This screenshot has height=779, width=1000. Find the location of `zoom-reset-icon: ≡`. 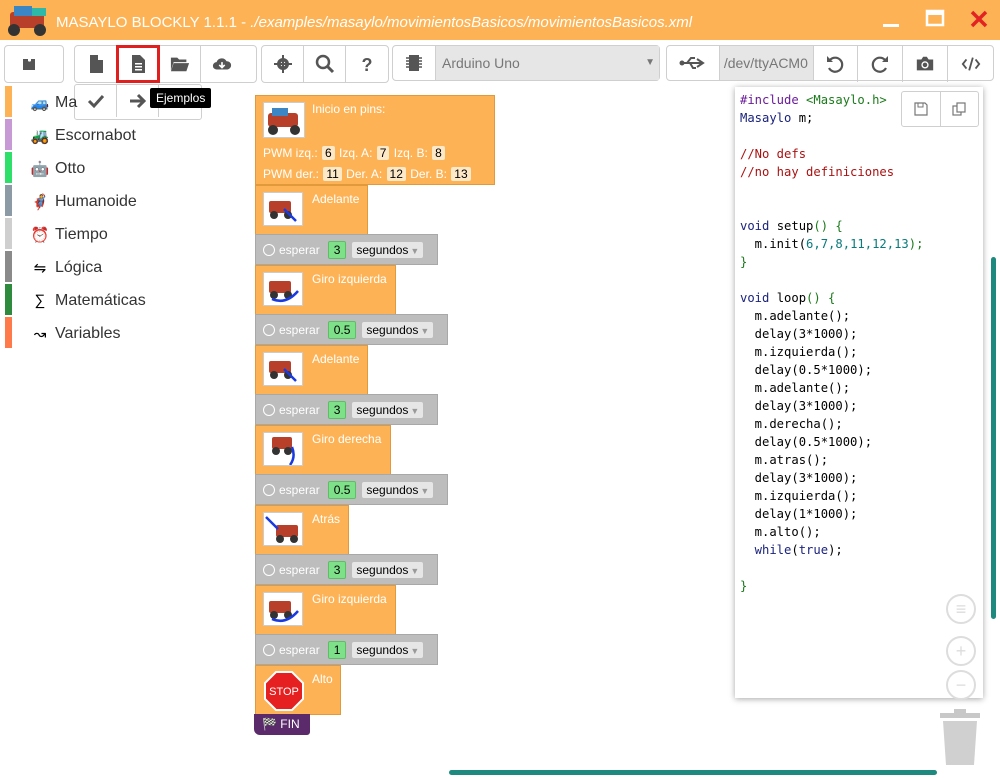

zoom-reset-icon: ≡ is located at coordinates (961, 609).